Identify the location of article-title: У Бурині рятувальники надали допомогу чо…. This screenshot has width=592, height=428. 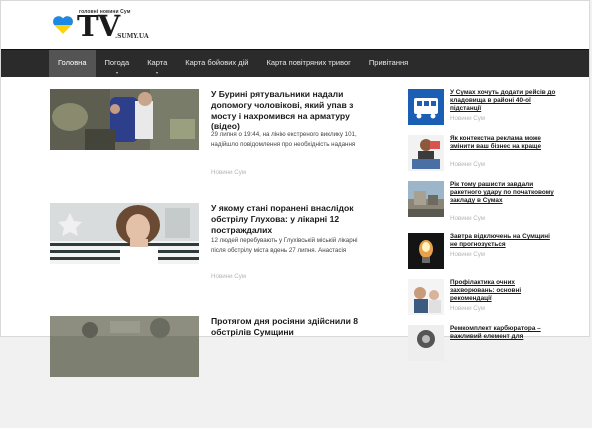
(289, 110).